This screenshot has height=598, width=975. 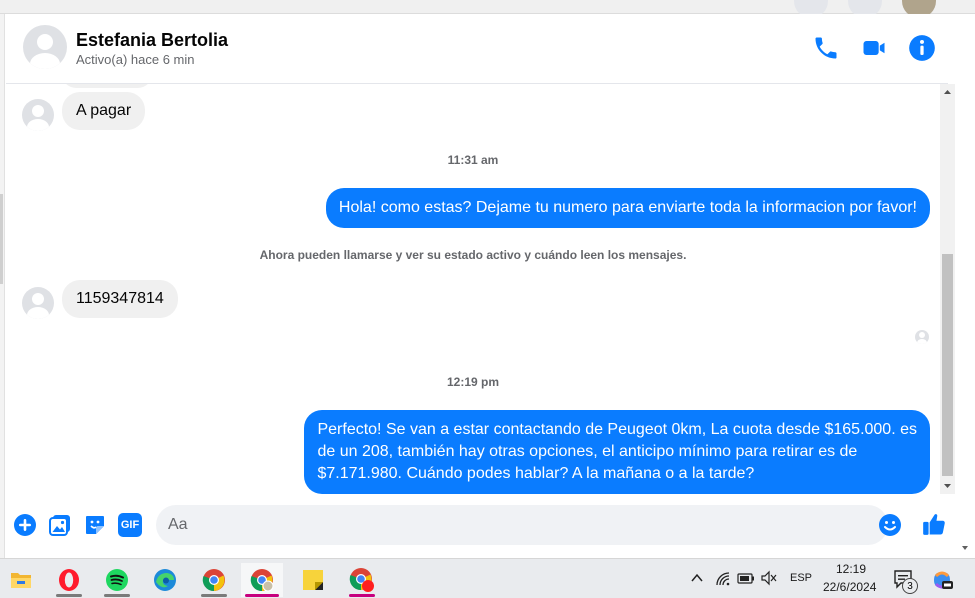 I want to click on chrome-profile-app, so click(x=262, y=580).